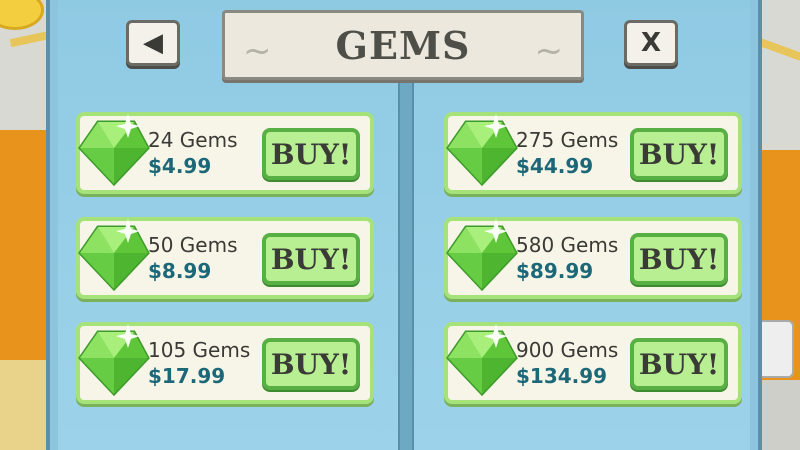 This screenshot has width=800, height=450. Describe the element at coordinates (562, 376) in the screenshot. I see `gem-price: $134.99` at that location.